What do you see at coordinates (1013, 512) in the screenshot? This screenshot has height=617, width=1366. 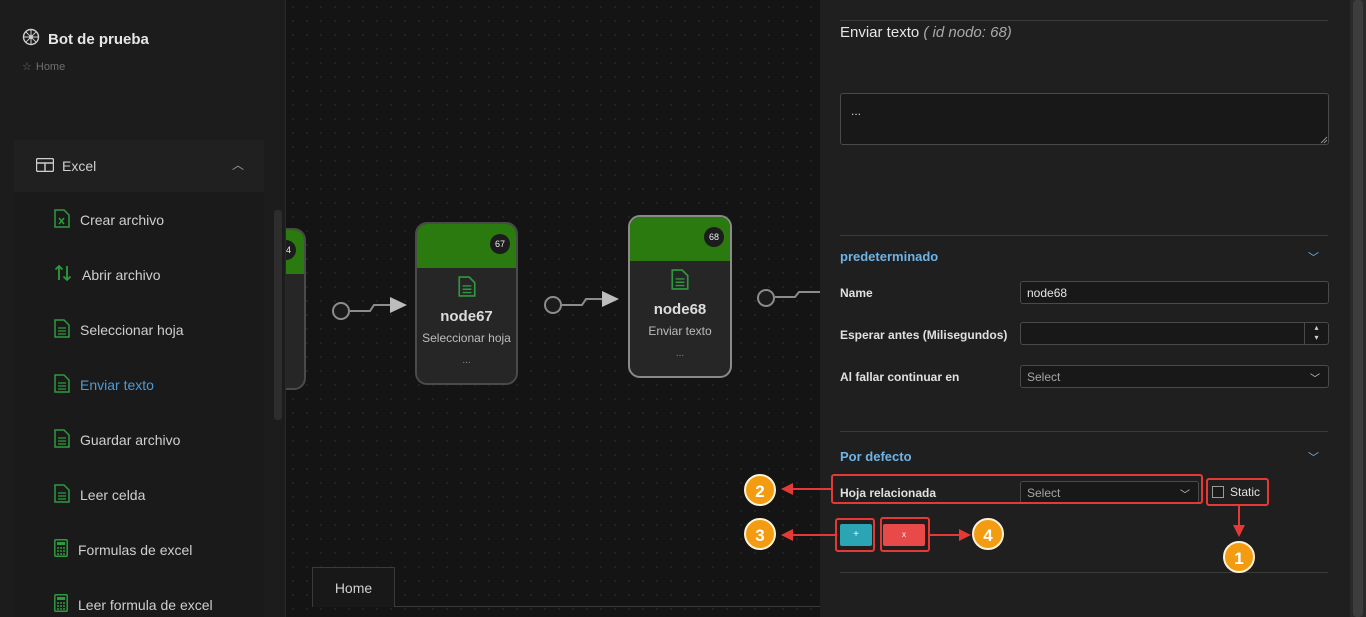 I see `annotation-arrows` at bounding box center [1013, 512].